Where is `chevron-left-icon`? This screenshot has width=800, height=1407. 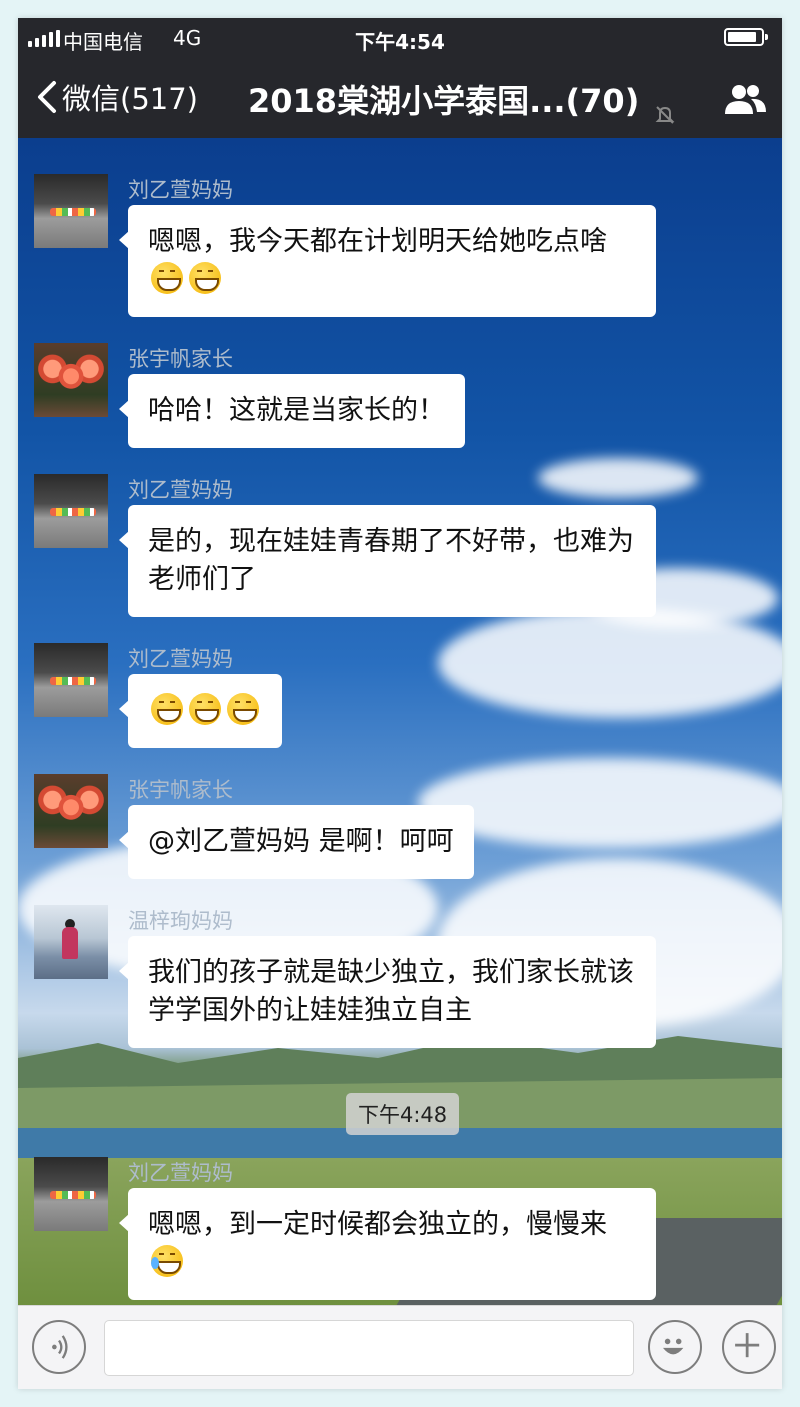 chevron-left-icon is located at coordinates (47, 97).